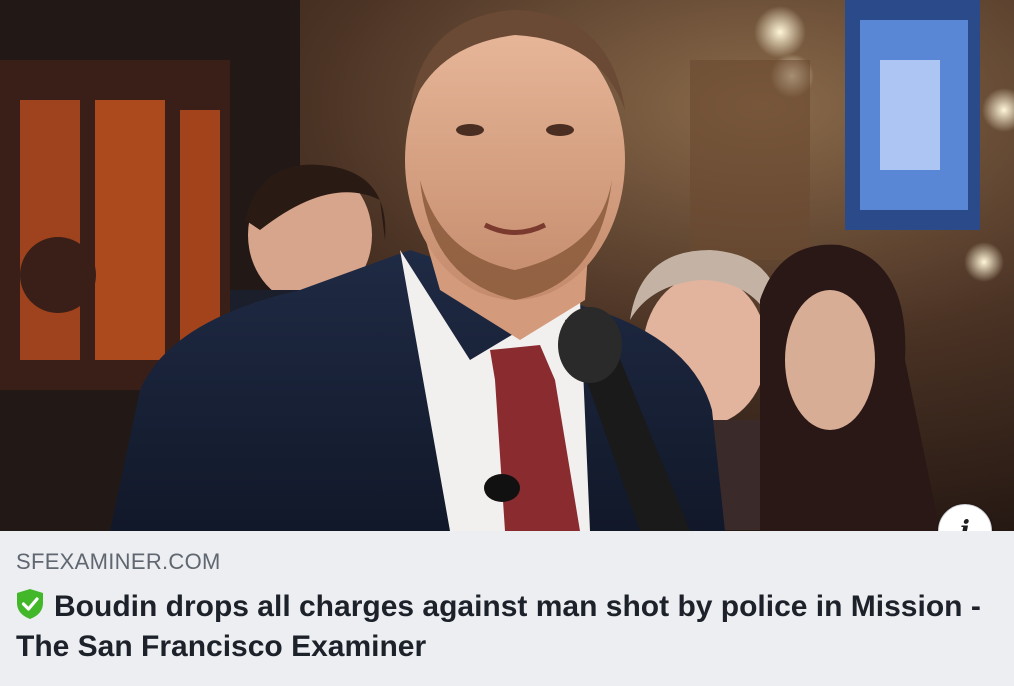 The height and width of the screenshot is (686, 1014). Describe the element at coordinates (507, 562) in the screenshot. I see `link-domain: SFEXAMINER.COM` at that location.